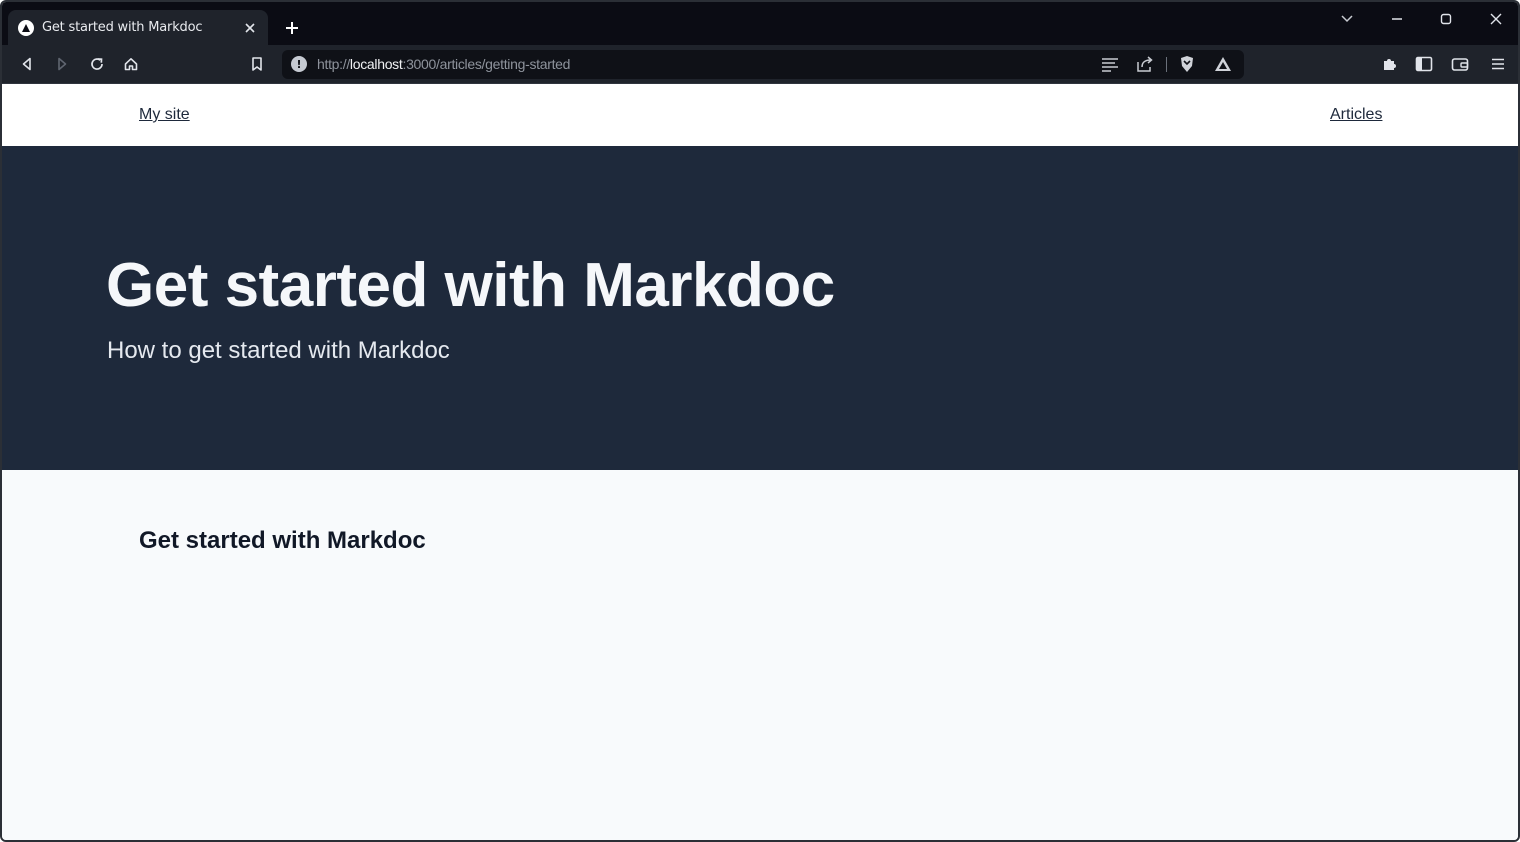  Describe the element at coordinates (1397, 19) in the screenshot. I see `minimize-icon` at that location.